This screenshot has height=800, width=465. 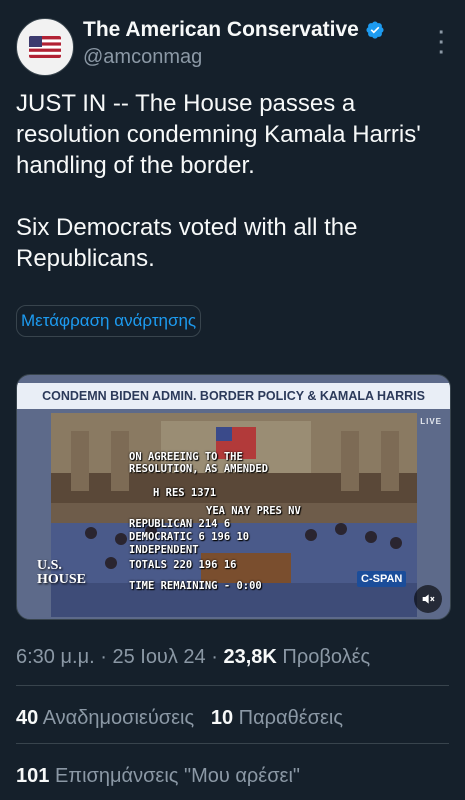 I want to click on author-handle: @amconmag, so click(x=234, y=57).